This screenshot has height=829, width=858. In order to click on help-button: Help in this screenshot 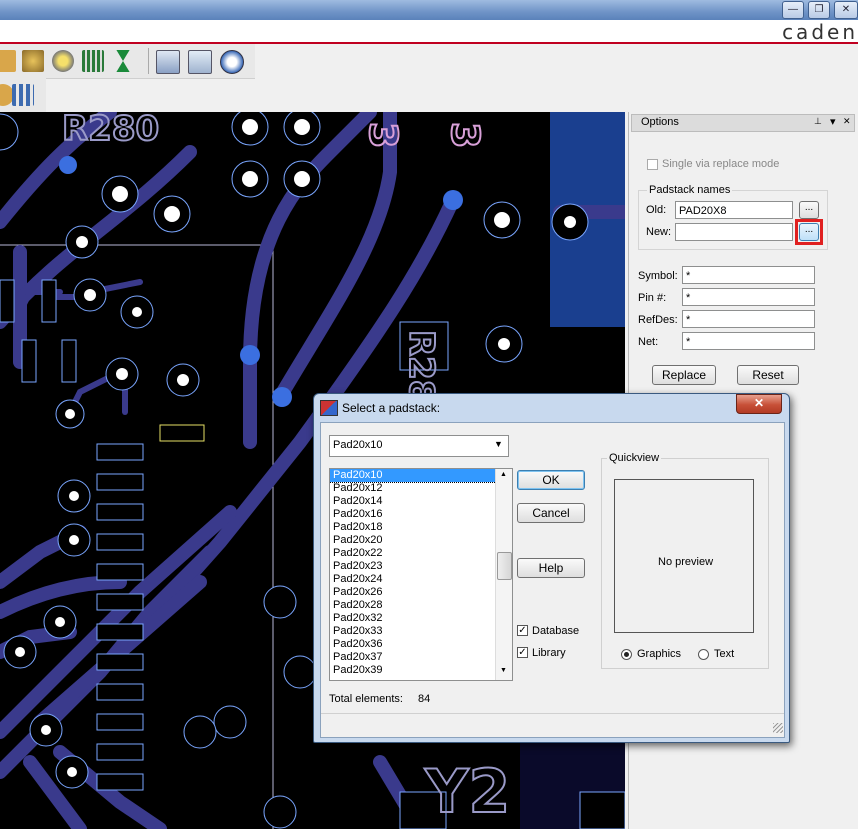, I will do `click(551, 568)`.